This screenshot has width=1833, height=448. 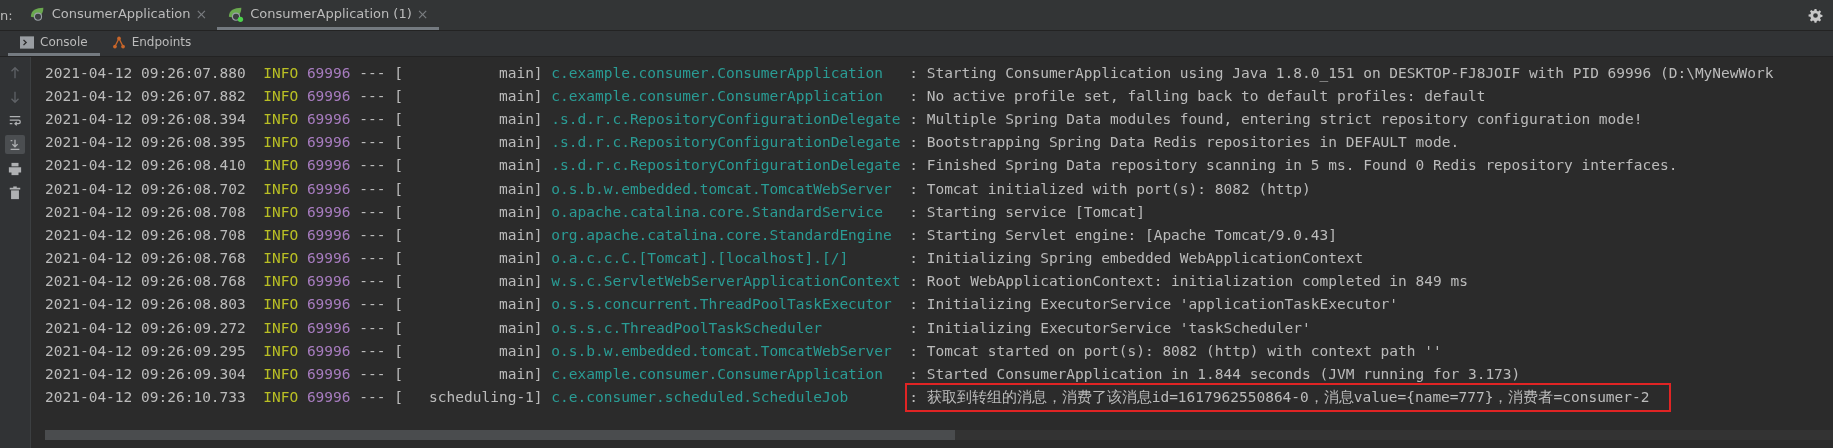 I want to click on log-timestamp: 2021-04-12 09:26:08.708, so click(x=145, y=234).